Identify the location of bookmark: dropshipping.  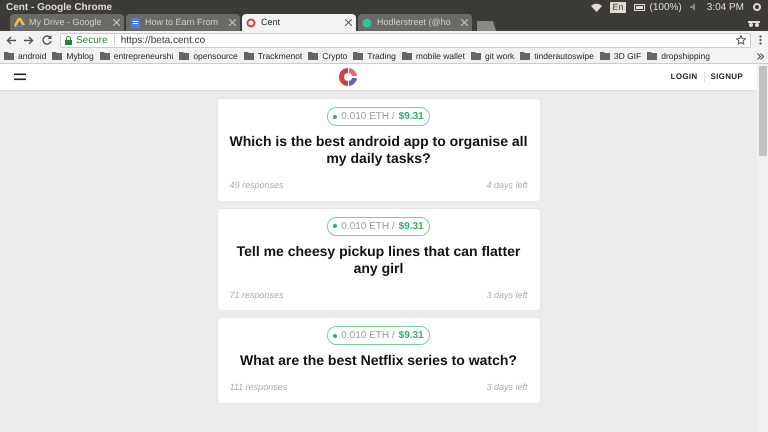
(685, 56).